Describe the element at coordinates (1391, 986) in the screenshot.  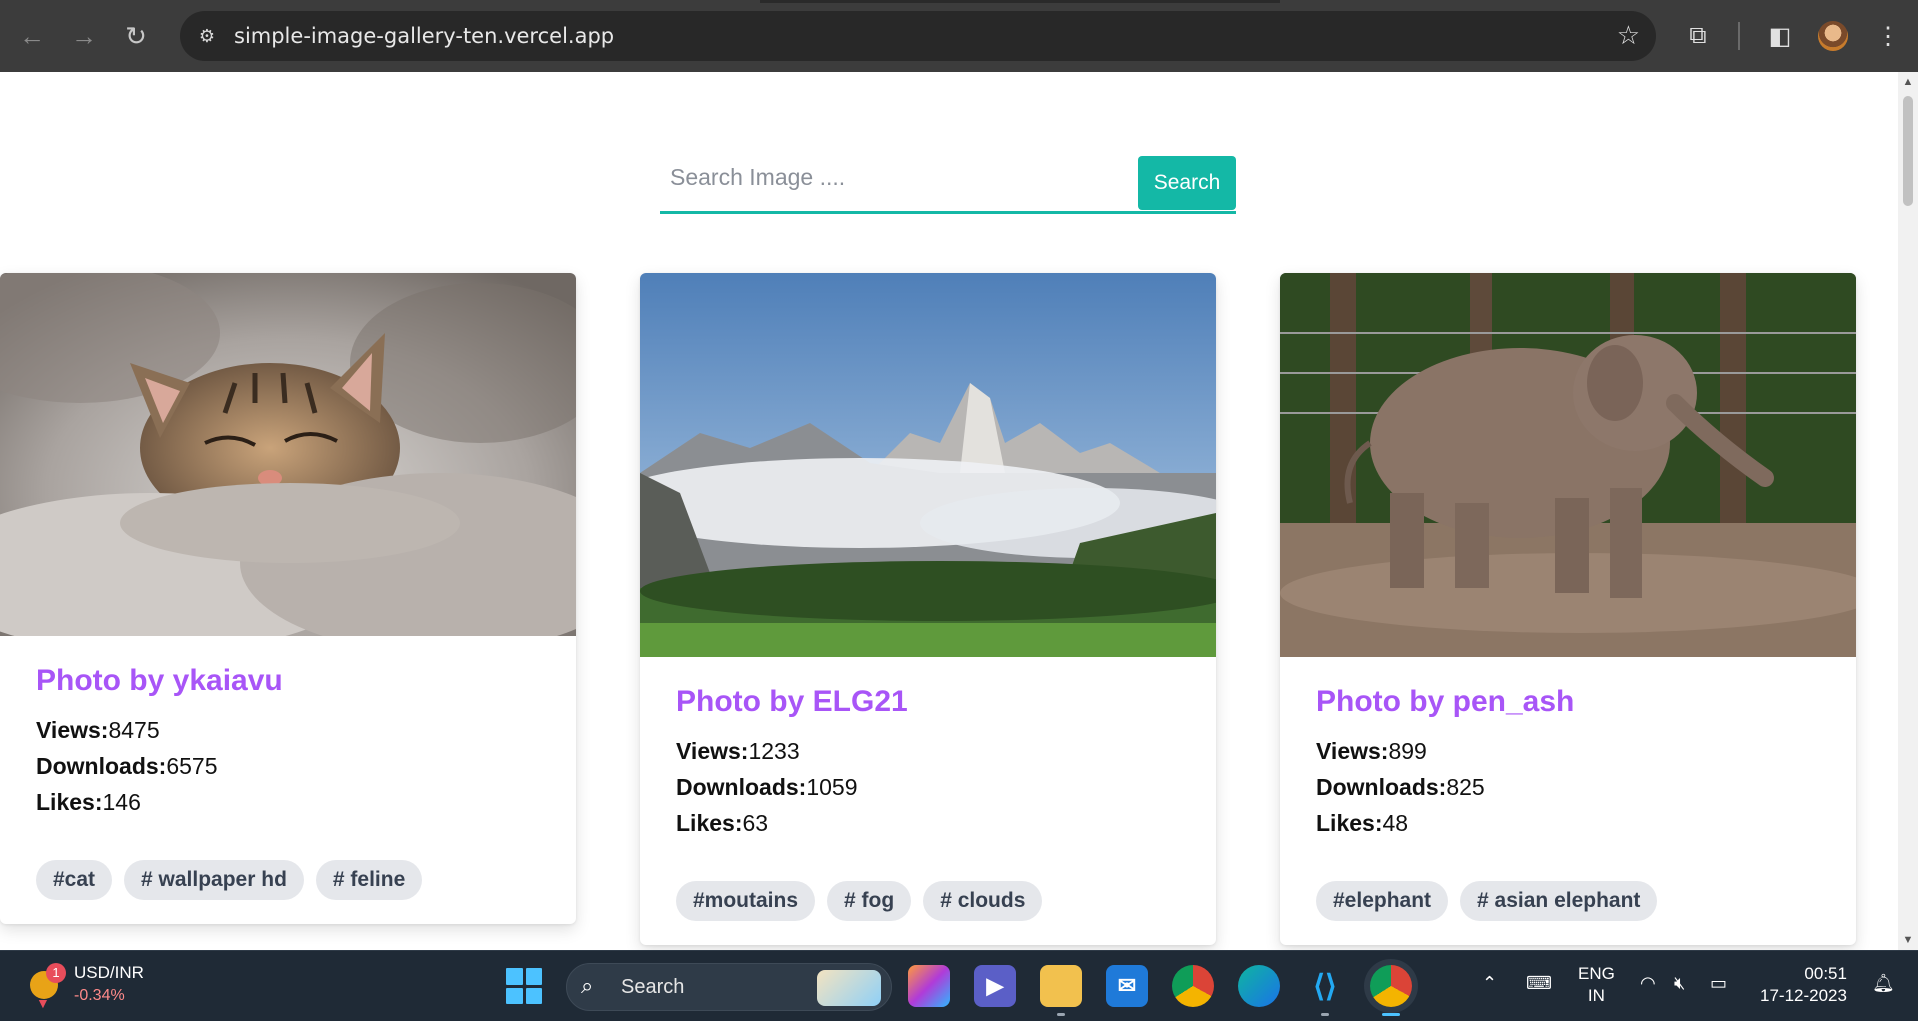
I see `chrome-profile-icon` at that location.